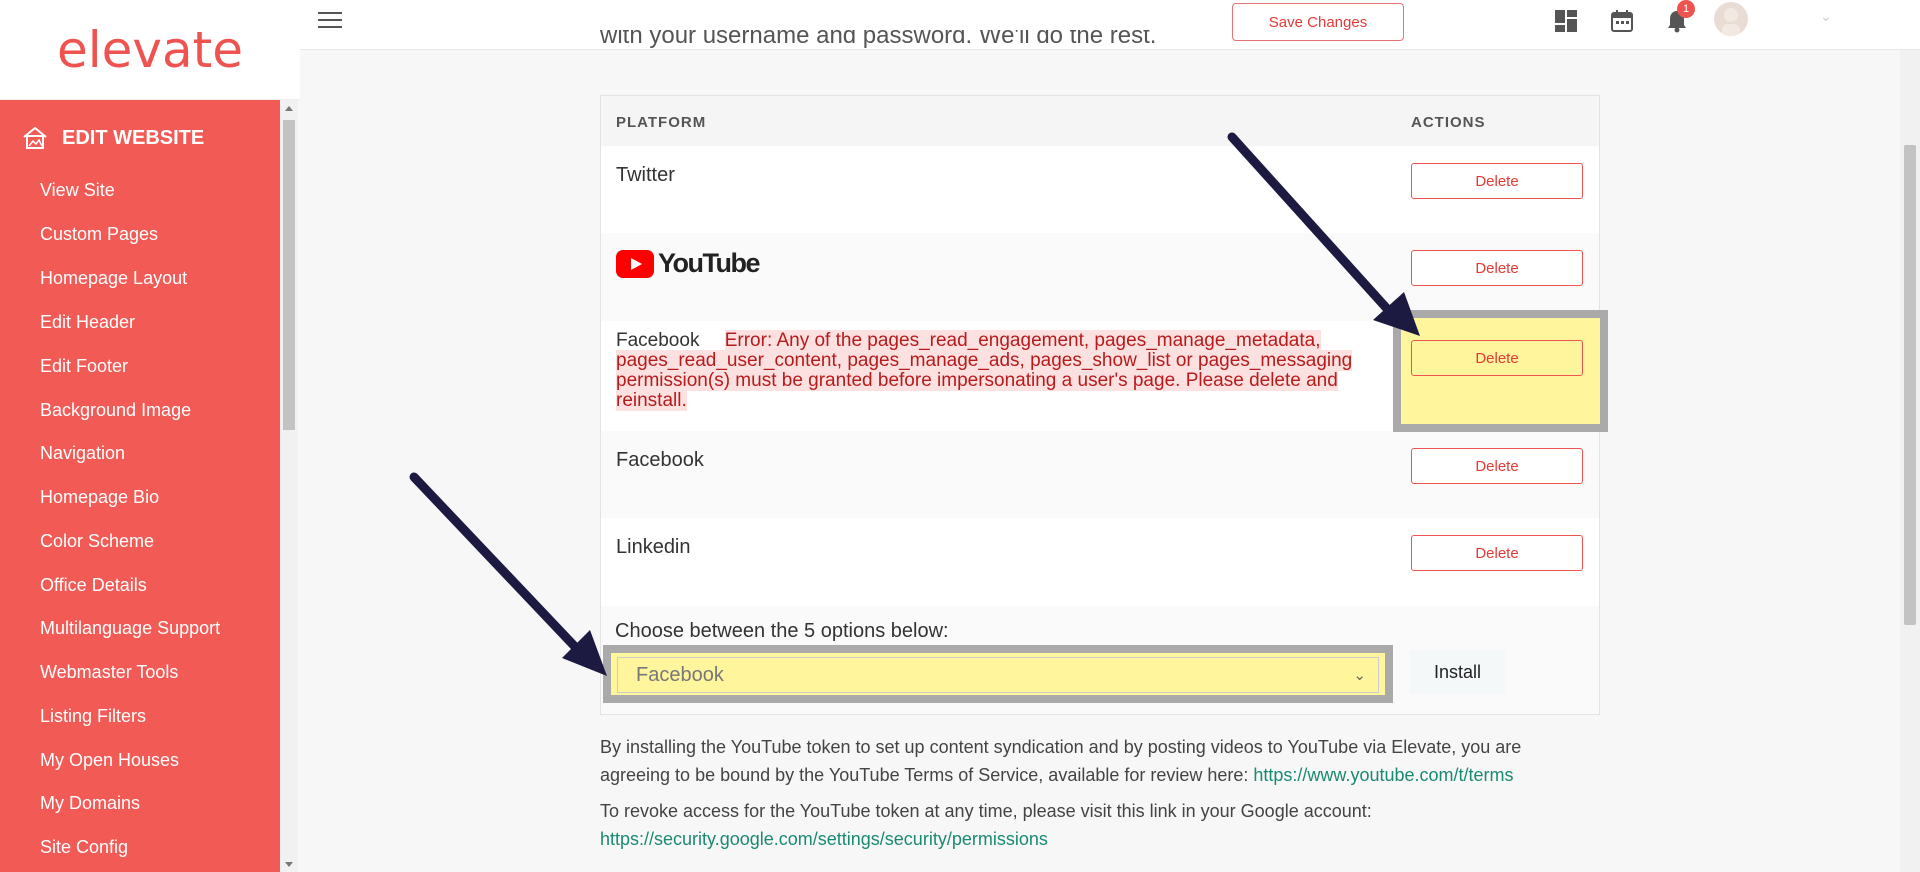 The image size is (1920, 872). Describe the element at coordinates (93, 585) in the screenshot. I see `sidebar-item-office-details: Office Details` at that location.